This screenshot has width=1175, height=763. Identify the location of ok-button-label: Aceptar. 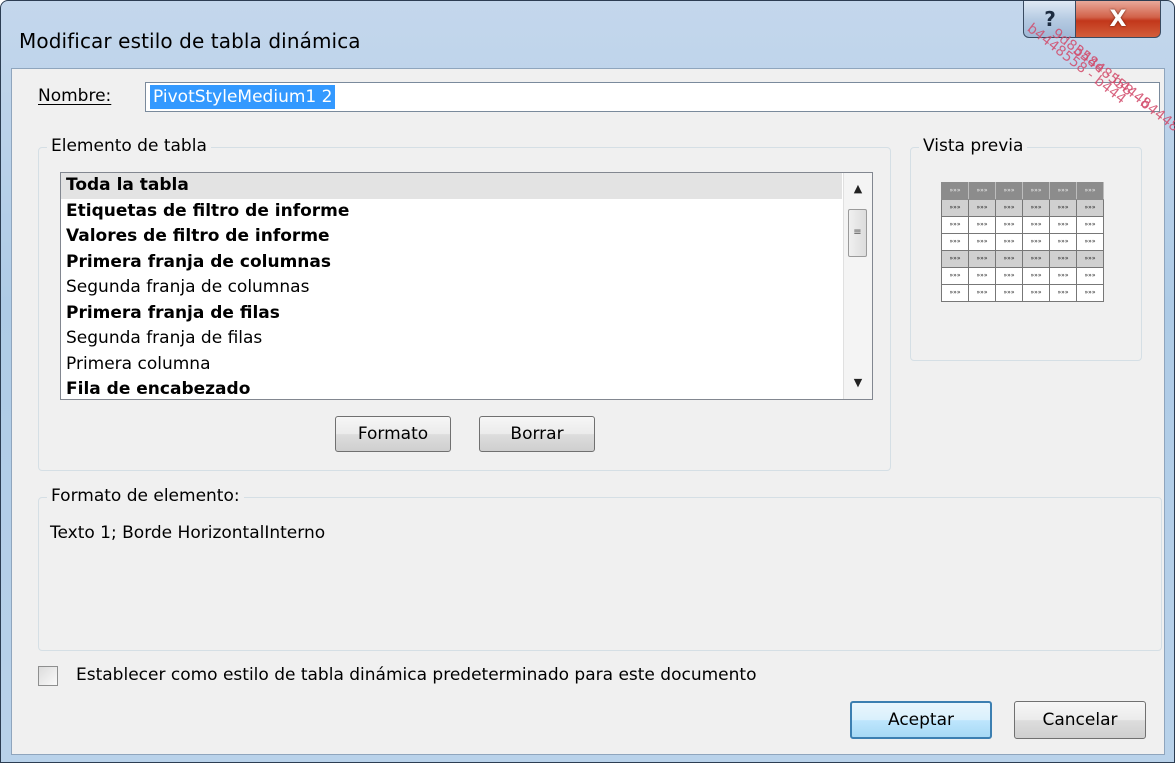
(921, 720).